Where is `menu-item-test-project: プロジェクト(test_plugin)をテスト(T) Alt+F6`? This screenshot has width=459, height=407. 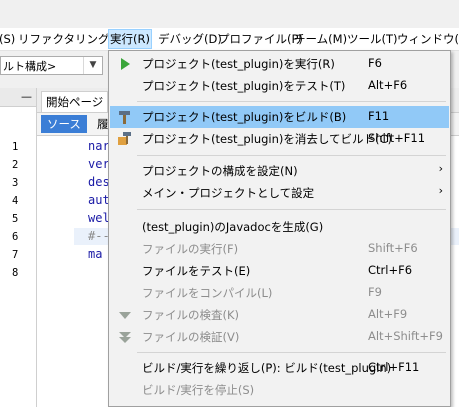 menu-item-test-project: プロジェクト(test_plugin)をテスト(T) Alt+F6 is located at coordinates (279, 86).